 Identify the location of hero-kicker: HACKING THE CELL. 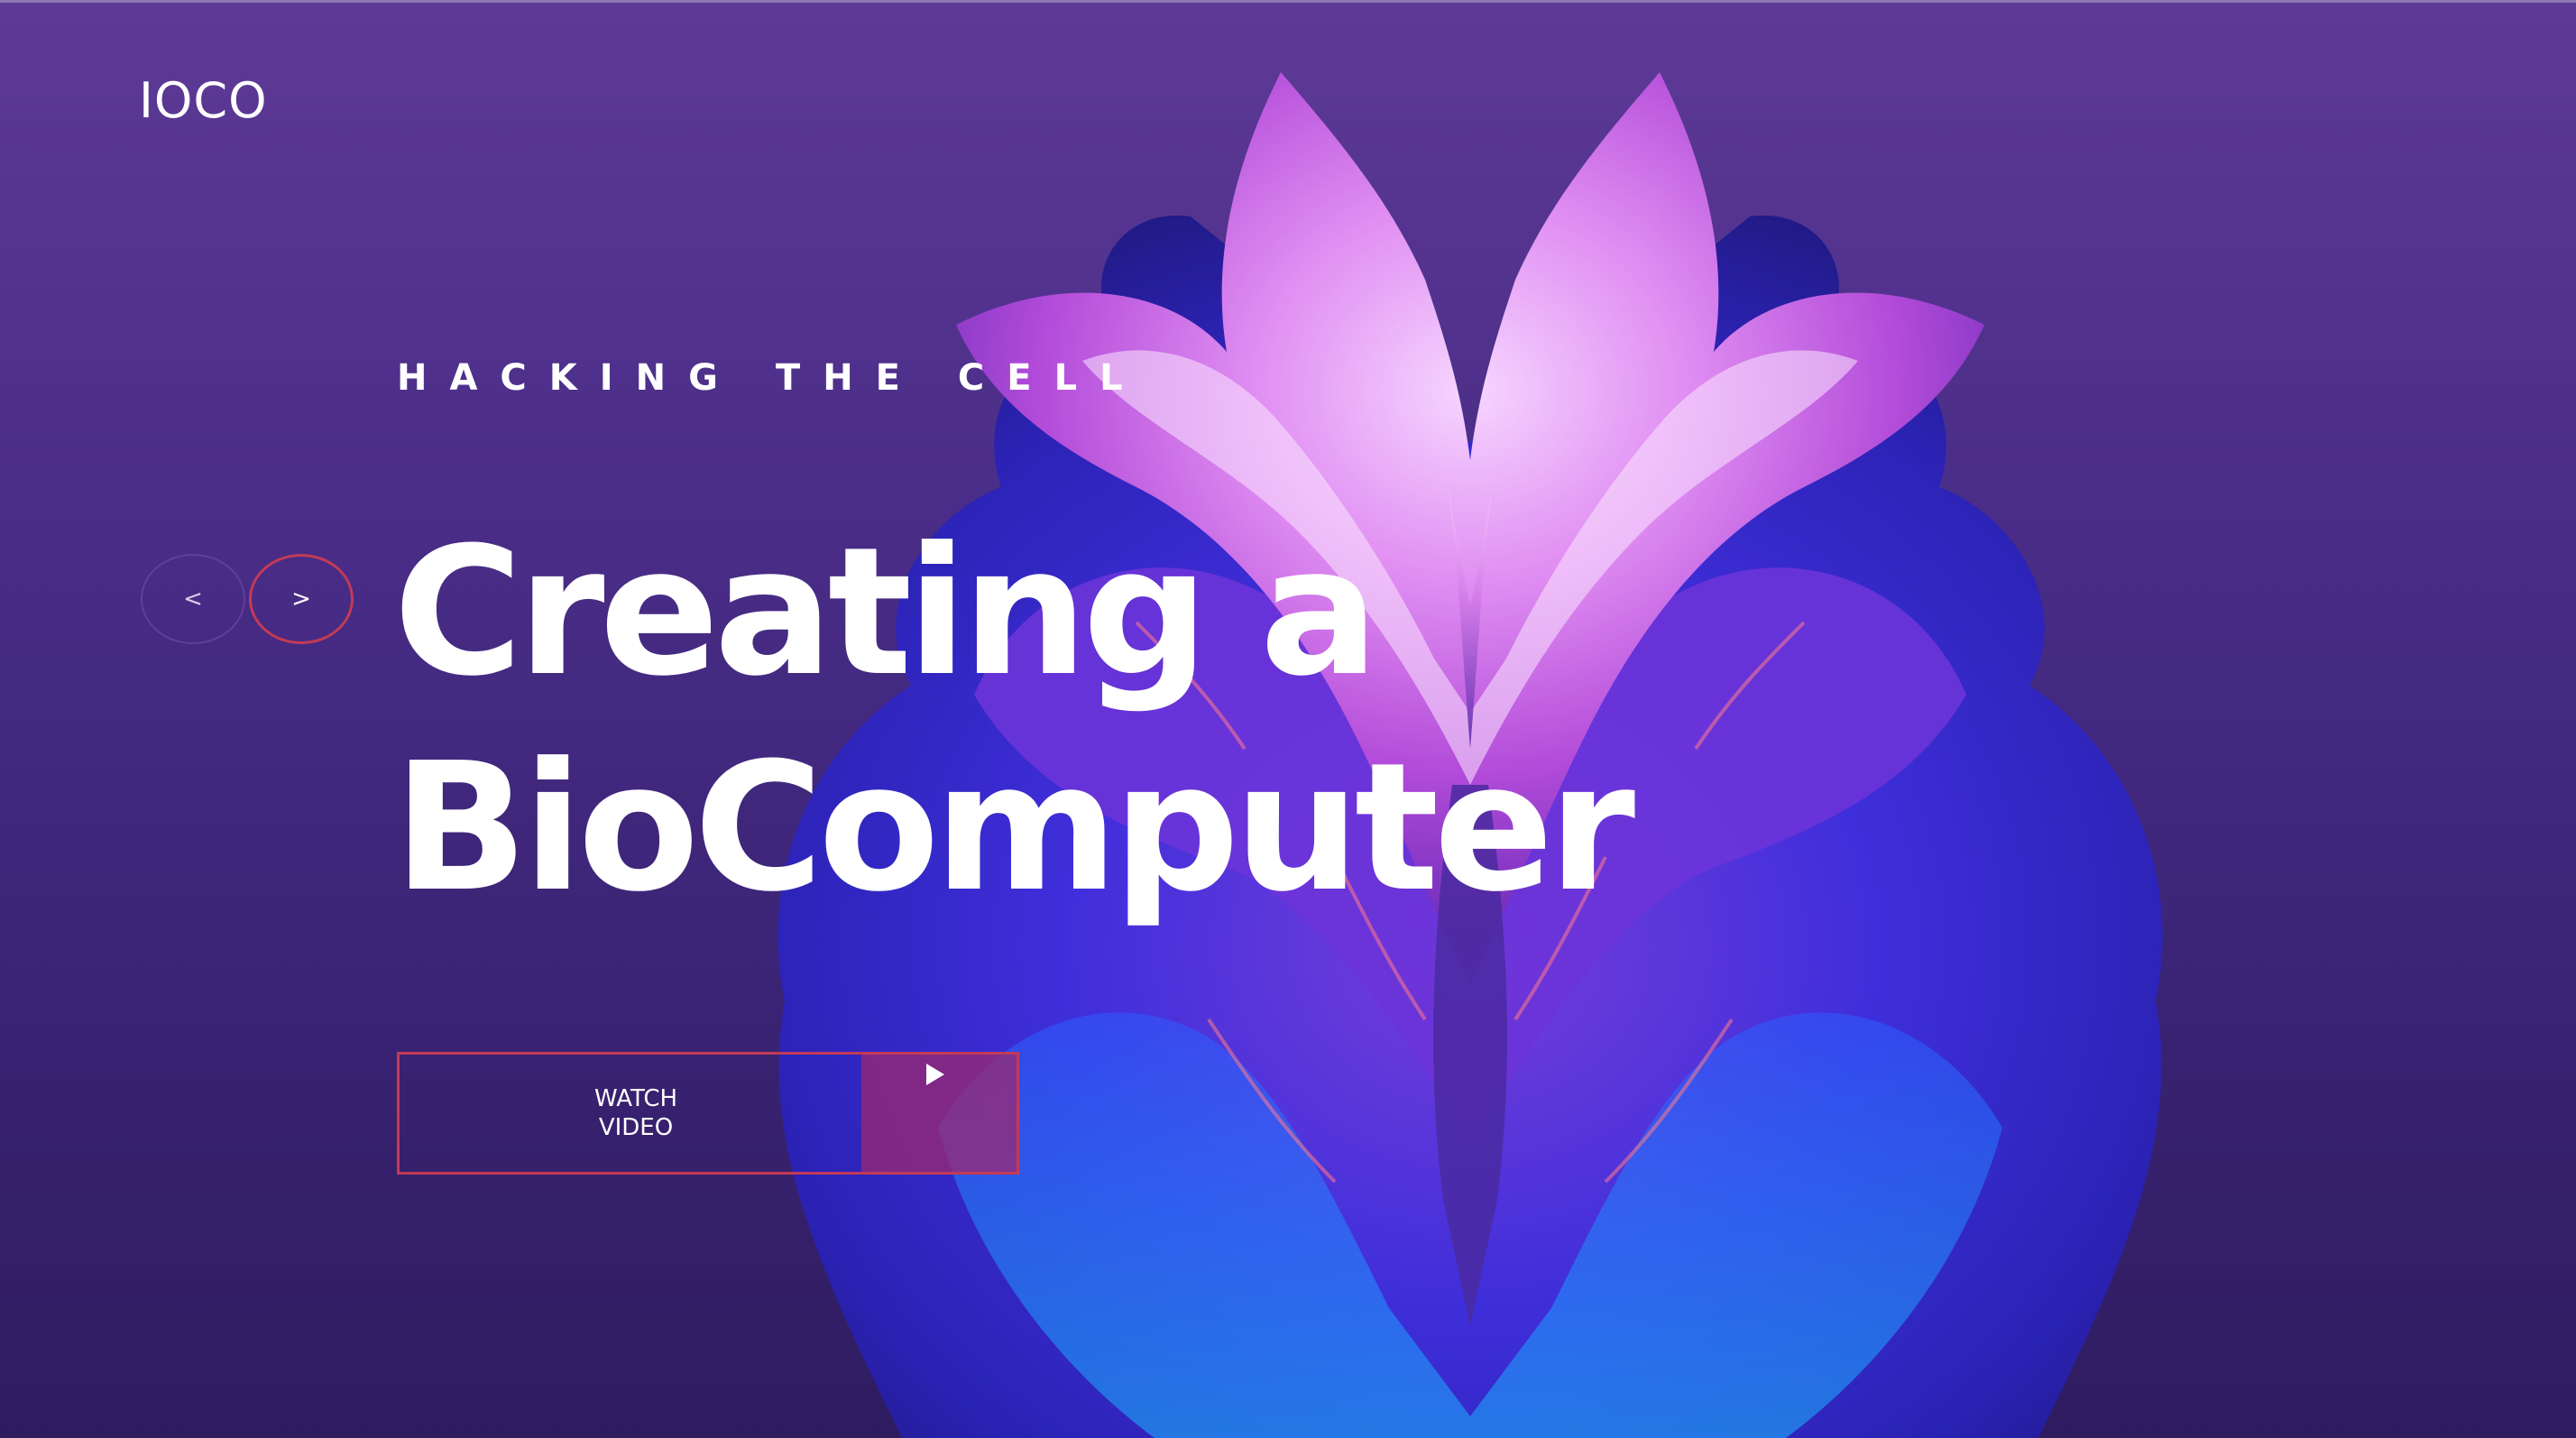
(771, 378).